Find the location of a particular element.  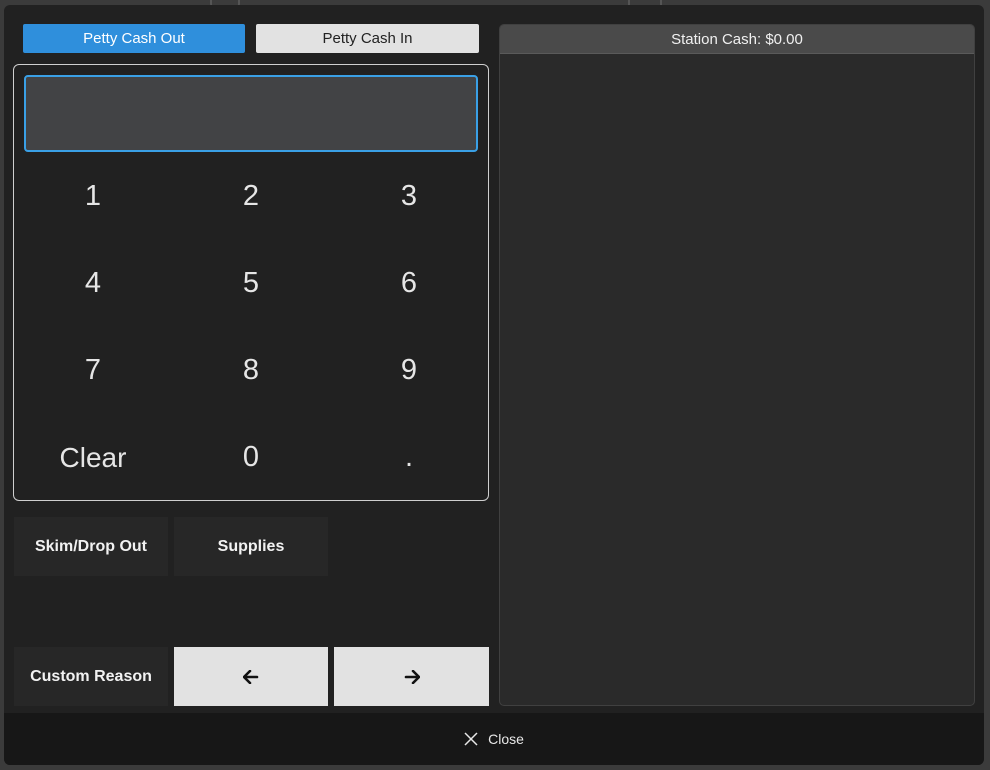

close-label: Close is located at coordinates (506, 739).